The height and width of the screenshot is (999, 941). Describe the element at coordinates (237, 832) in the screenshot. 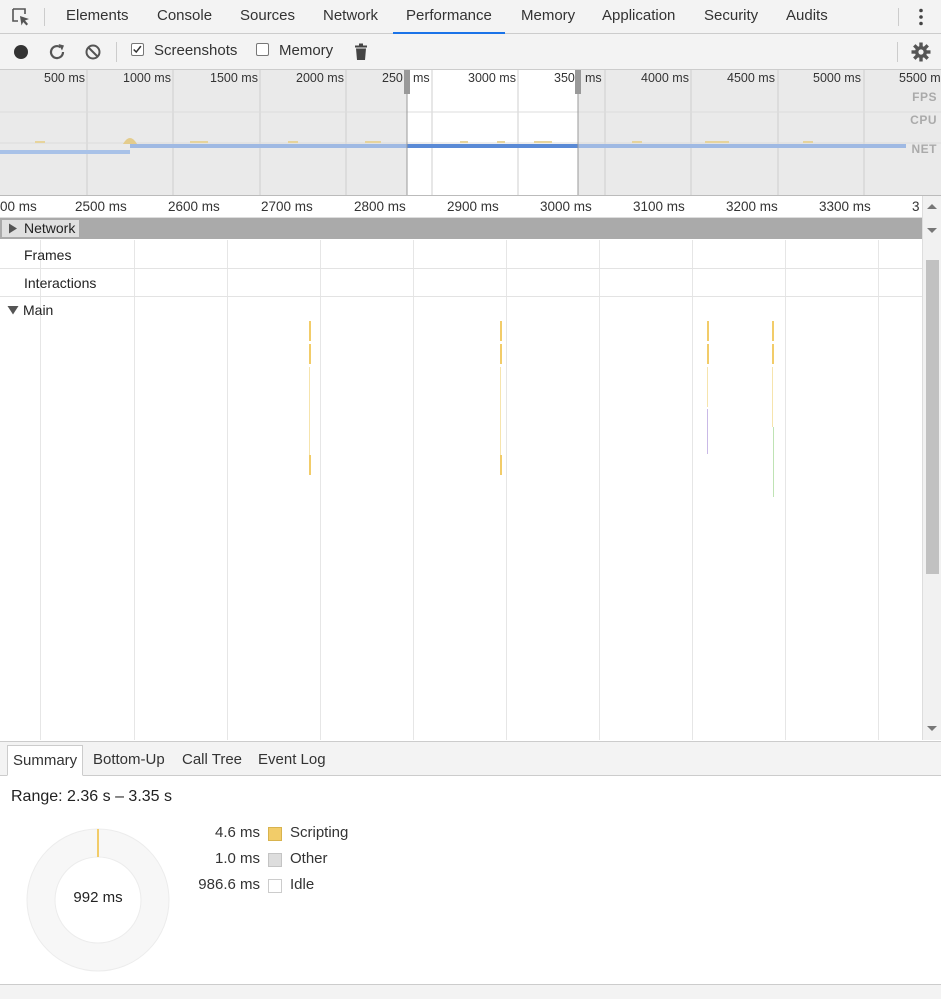

I see `legend-value: 4.6 ms` at that location.